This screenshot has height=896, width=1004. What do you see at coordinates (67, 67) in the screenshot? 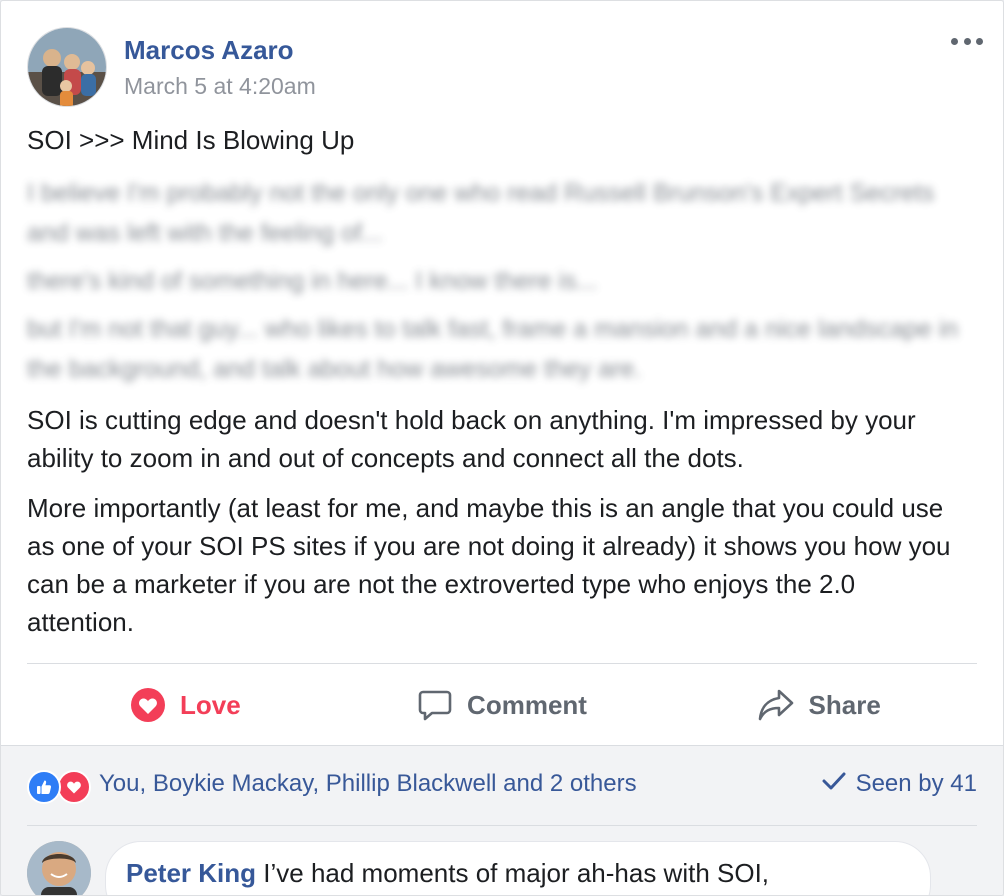
I see `author-avatar` at bounding box center [67, 67].